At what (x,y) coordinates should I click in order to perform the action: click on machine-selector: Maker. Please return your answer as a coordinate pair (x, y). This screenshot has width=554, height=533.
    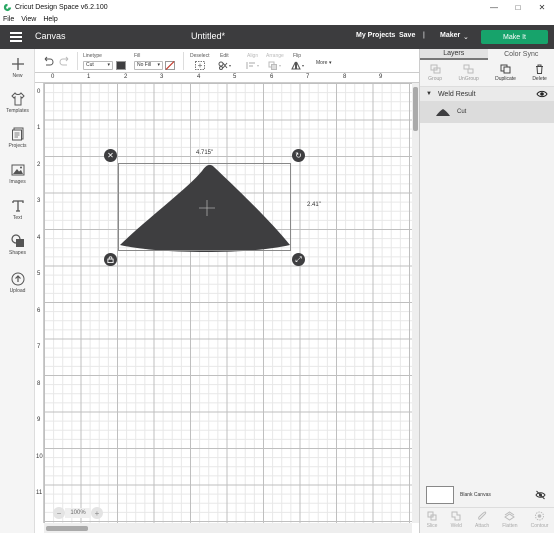
    Looking at the image, I should click on (450, 35).